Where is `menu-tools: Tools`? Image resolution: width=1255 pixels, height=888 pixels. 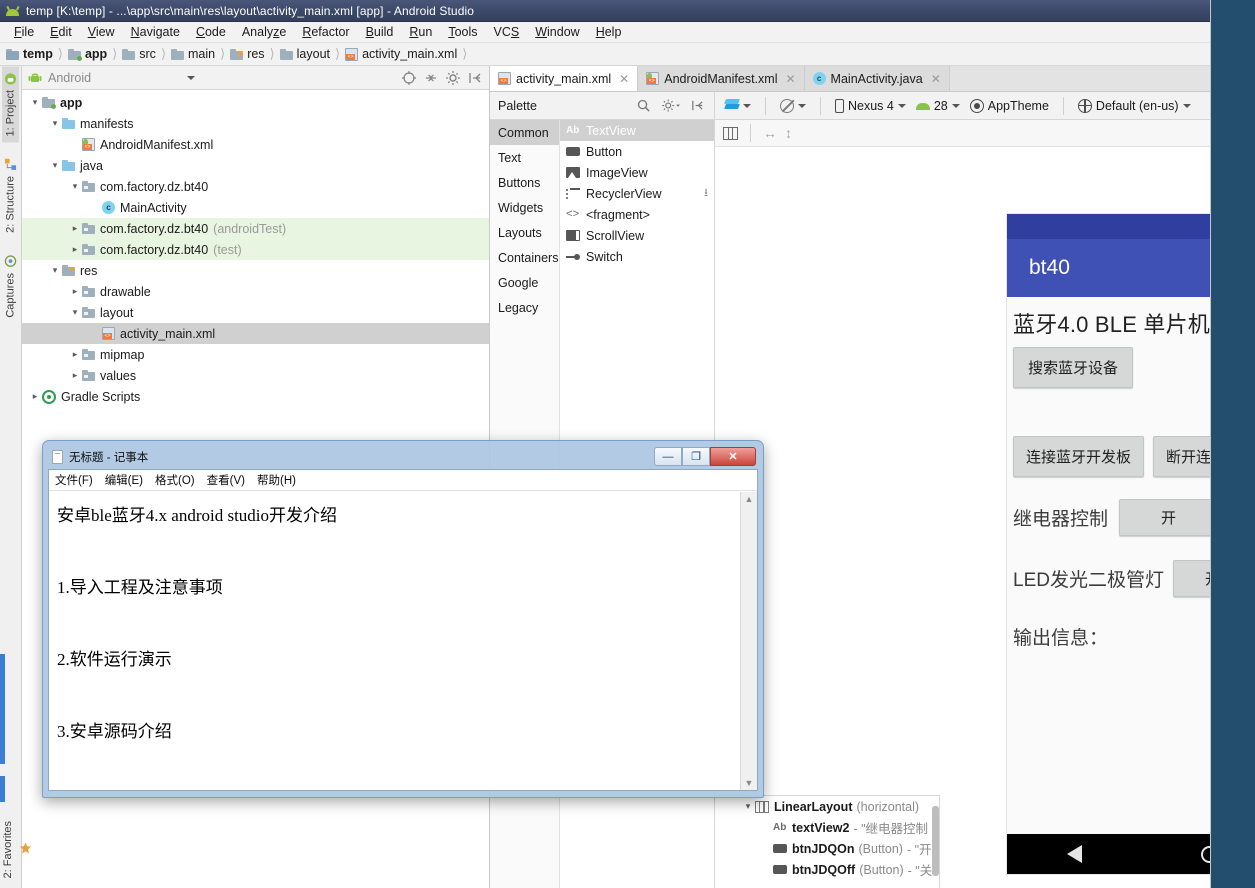 menu-tools: Tools is located at coordinates (462, 32).